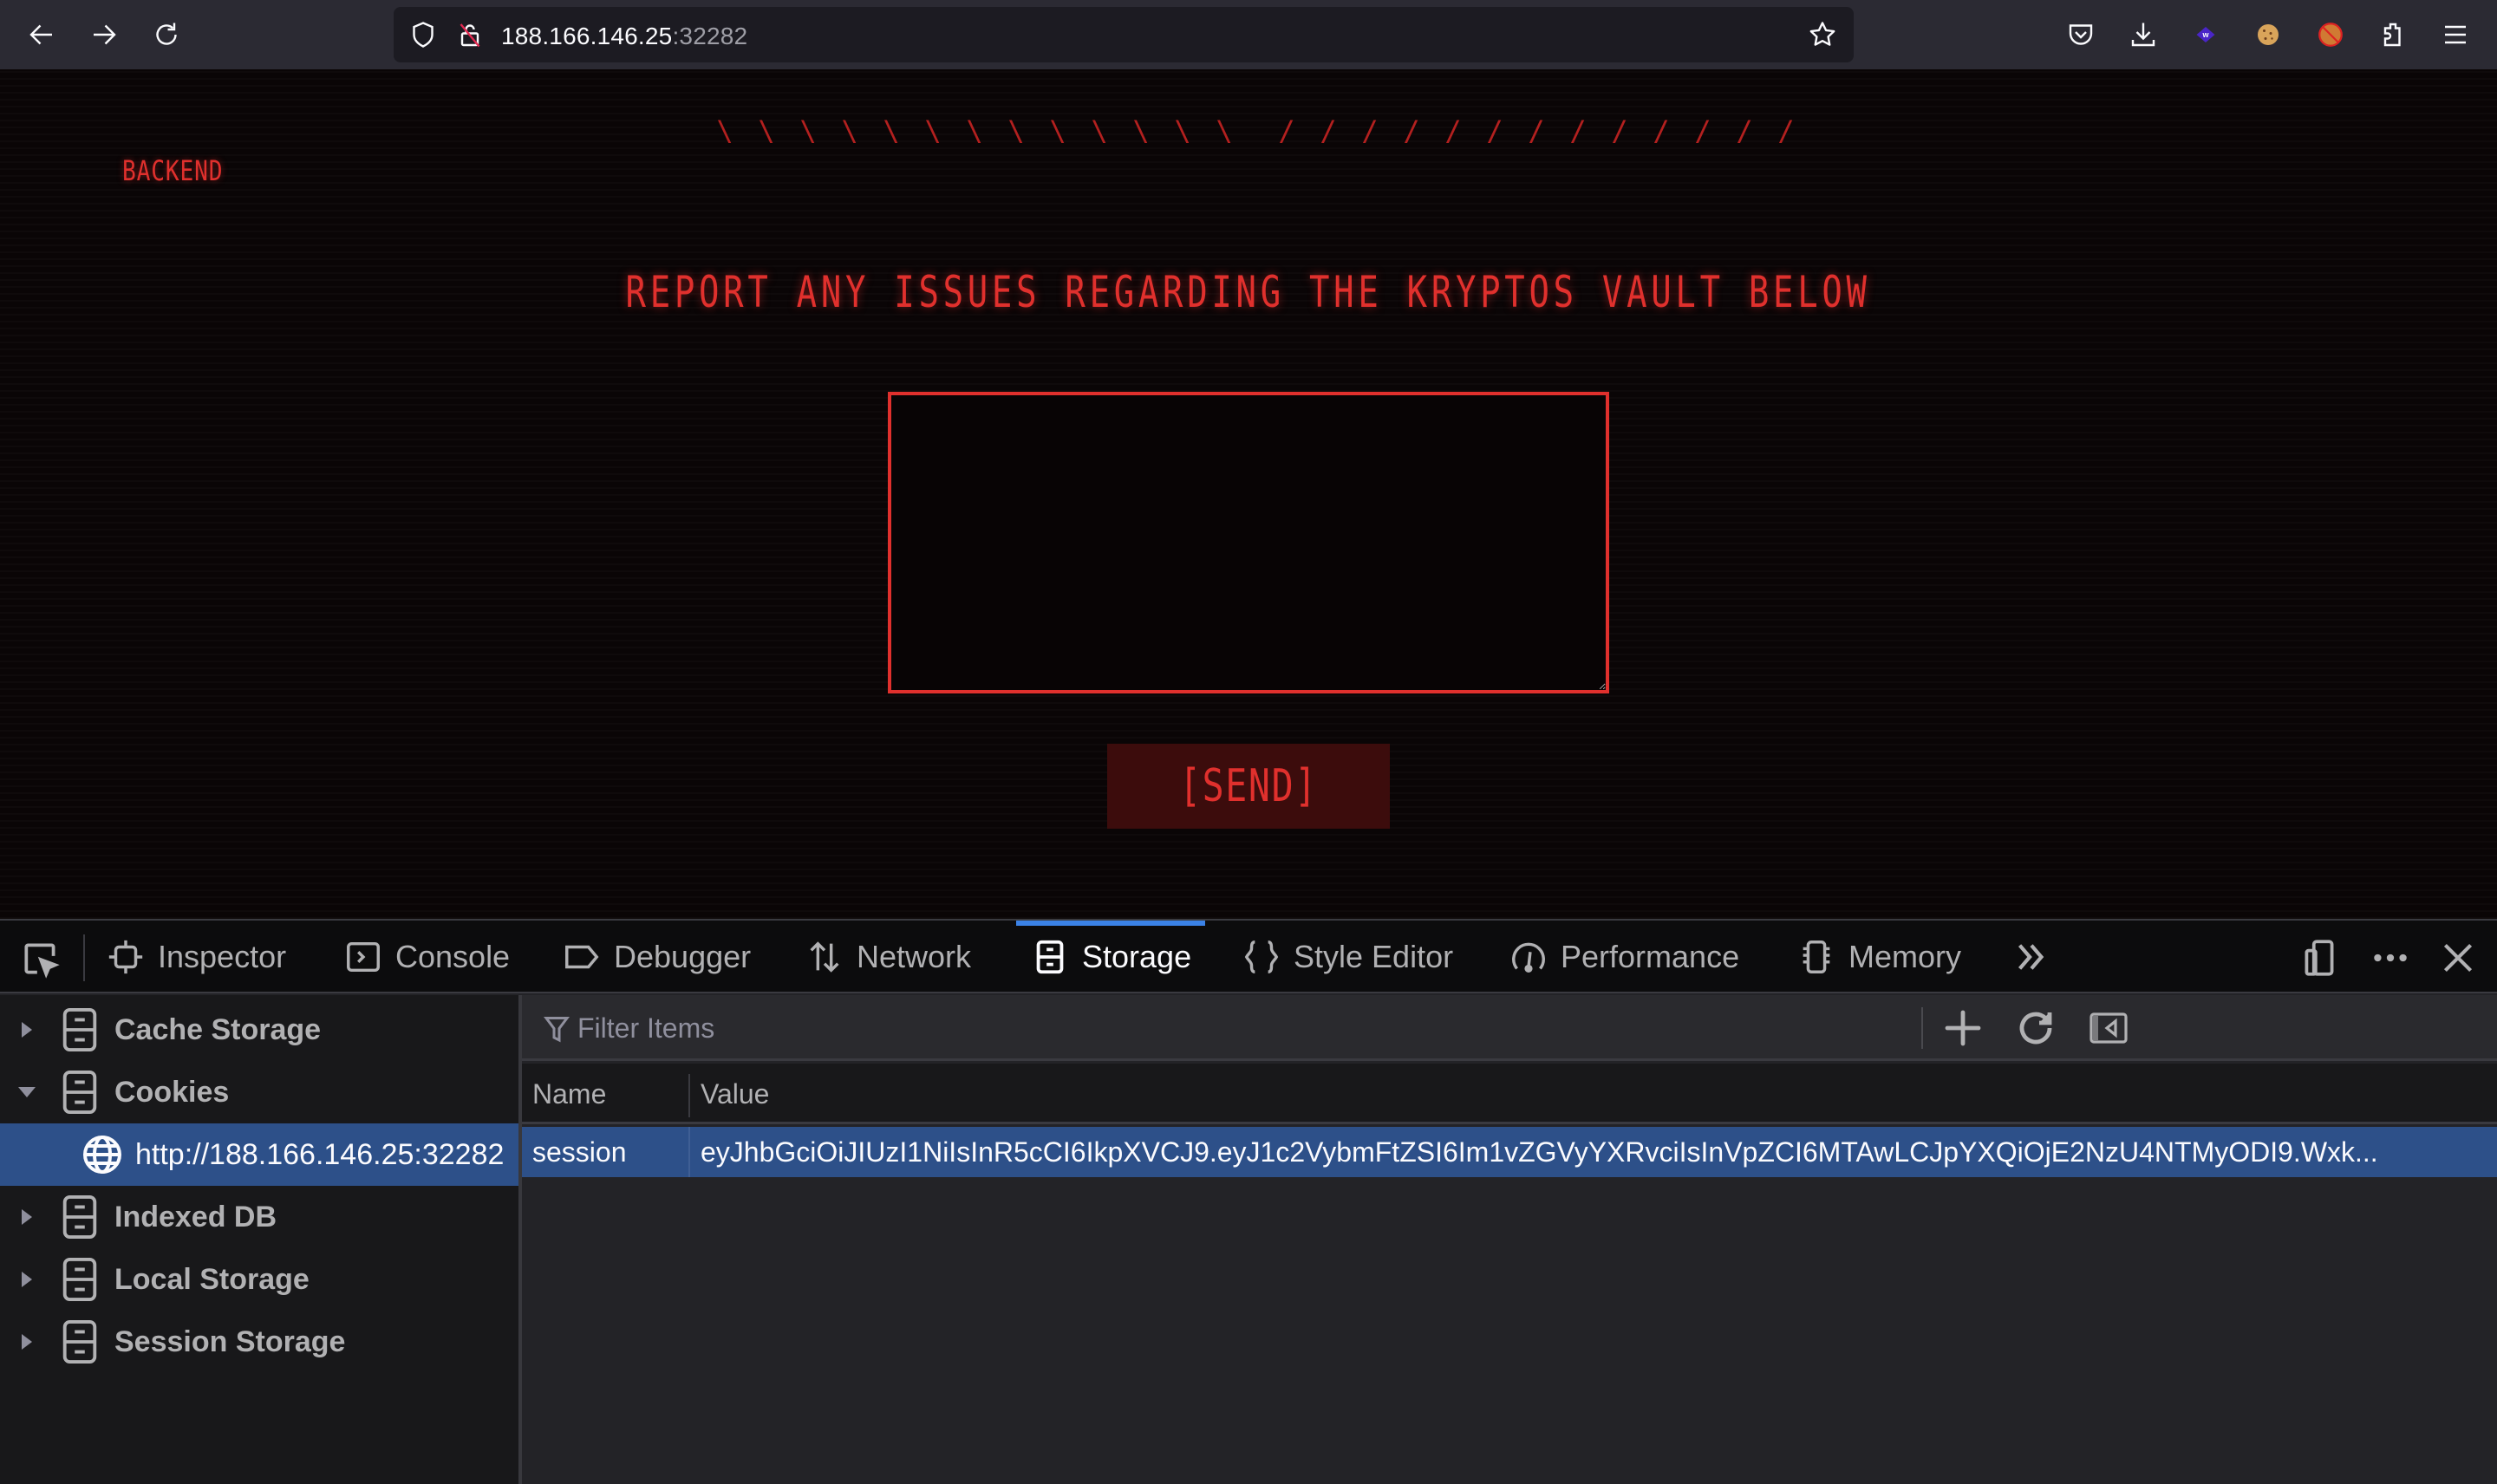 The image size is (2497, 1484). I want to click on console-icon, so click(363, 957).